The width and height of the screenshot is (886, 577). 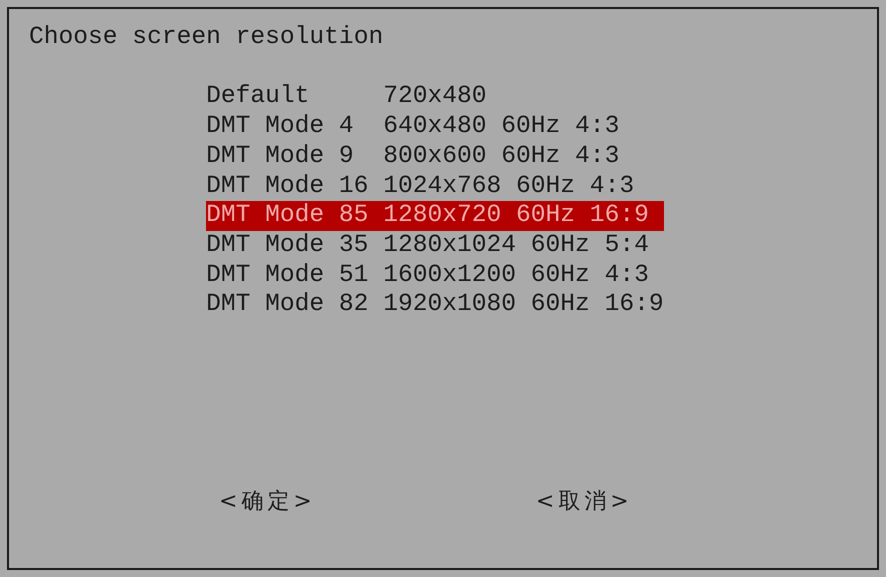 What do you see at coordinates (435, 97) in the screenshot?
I see `menu-item: Default 720x480` at bounding box center [435, 97].